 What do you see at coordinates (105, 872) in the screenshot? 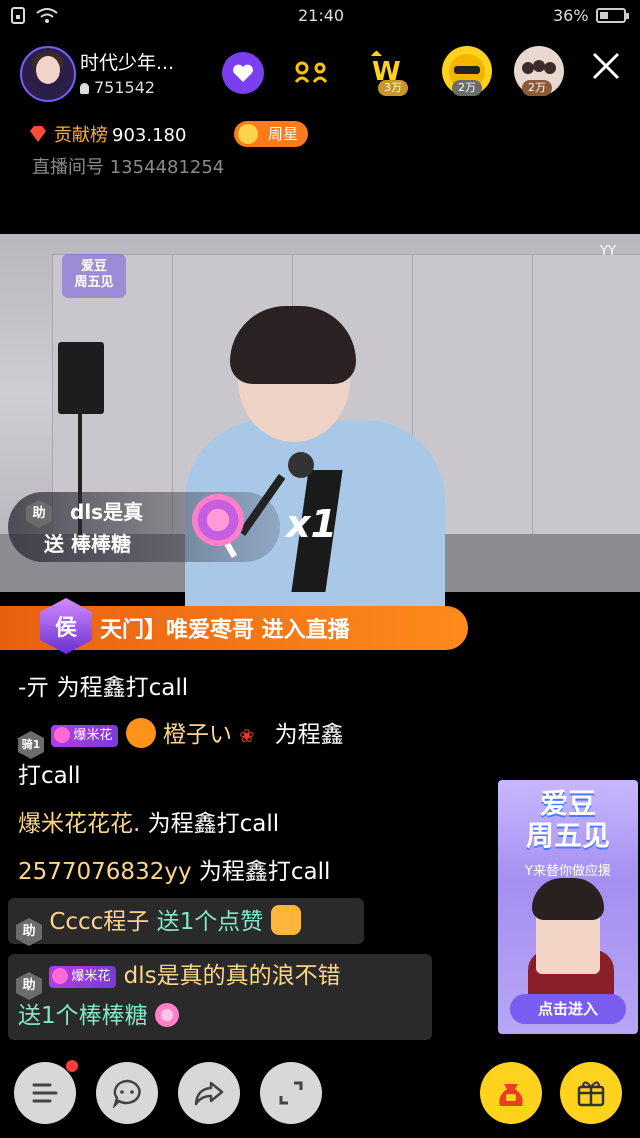
I see `chat-nick: 2577076832yy` at bounding box center [105, 872].